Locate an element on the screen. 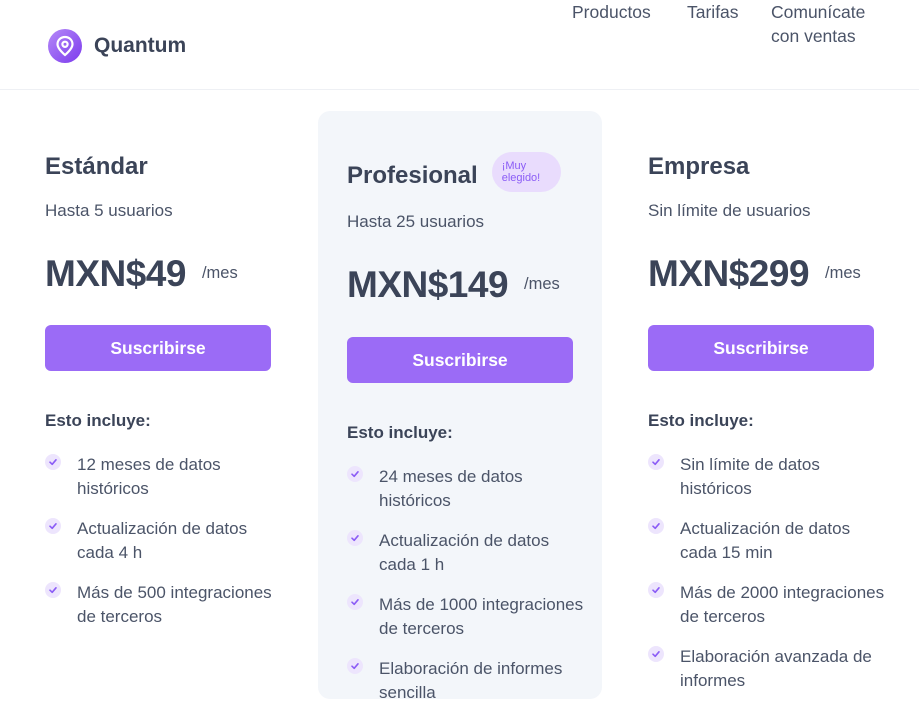  price-amount: MXN$49 is located at coordinates (115, 273).